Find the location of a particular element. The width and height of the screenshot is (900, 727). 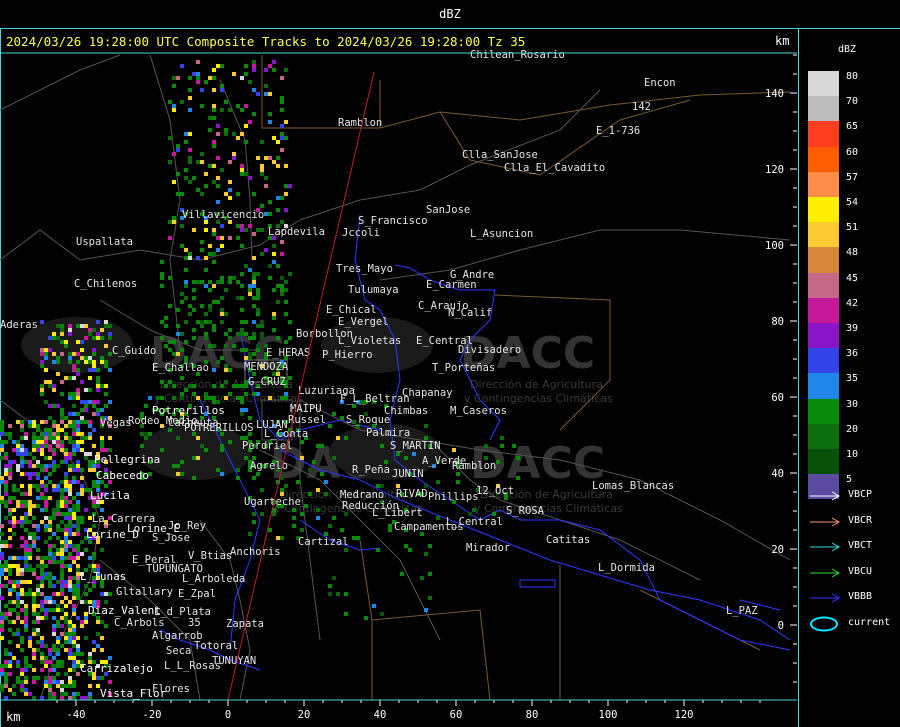

legend-swatch is located at coordinates (823, 361).